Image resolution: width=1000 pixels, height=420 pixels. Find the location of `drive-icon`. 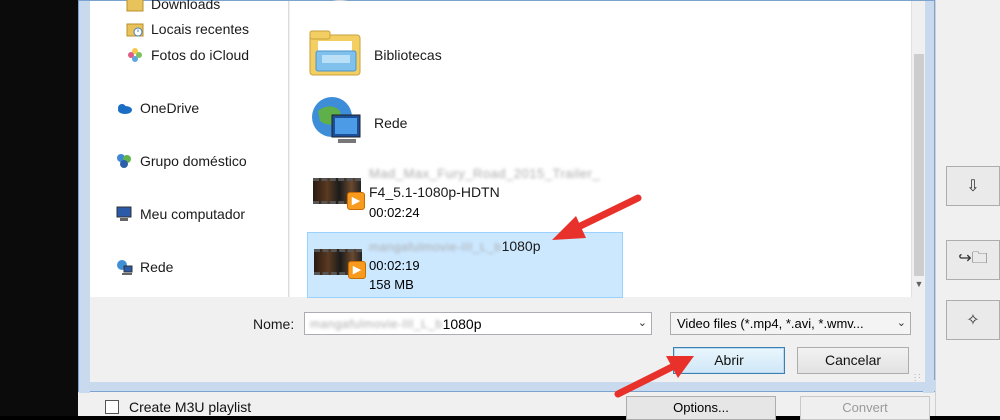

drive-icon is located at coordinates (340, 0).